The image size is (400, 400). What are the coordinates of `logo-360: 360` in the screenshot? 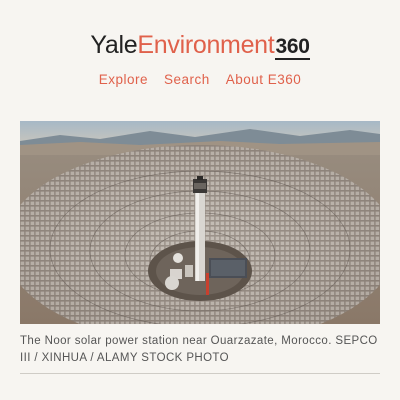 It's located at (292, 47).